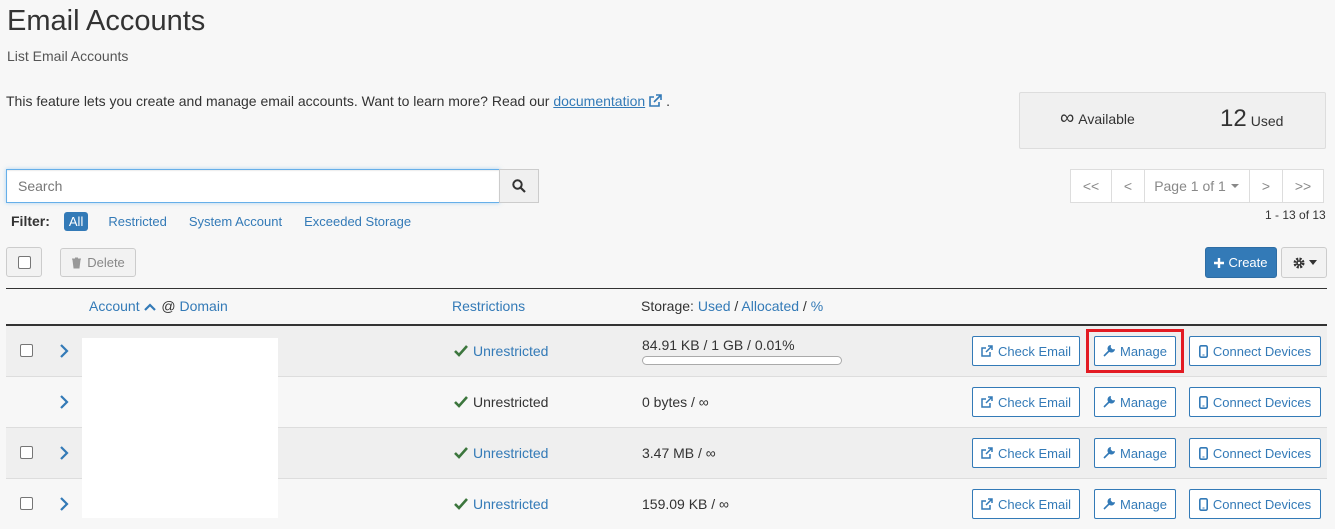  Describe the element at coordinates (106, 21) in the screenshot. I see `page-title: Email Accounts` at that location.